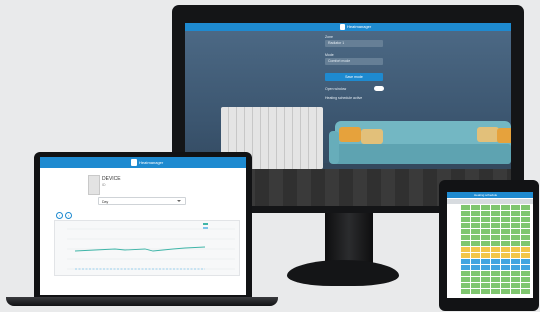  I want to click on heating-schedule-grid, so click(490, 251).